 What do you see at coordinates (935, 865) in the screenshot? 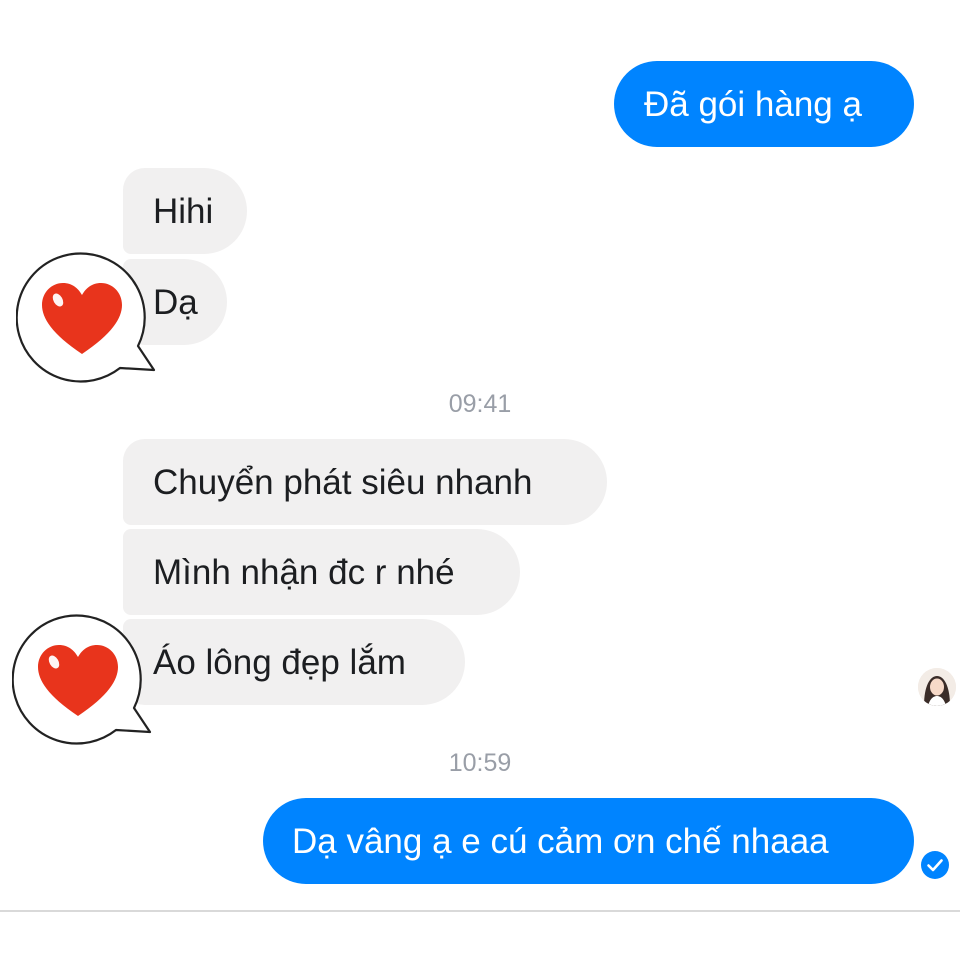
I see `sent-check-icon` at bounding box center [935, 865].